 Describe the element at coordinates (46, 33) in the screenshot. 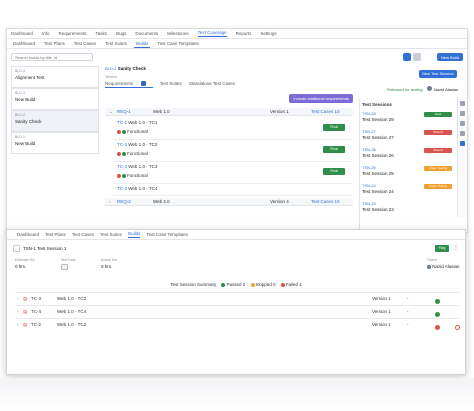

I see `nav-info: Info` at that location.